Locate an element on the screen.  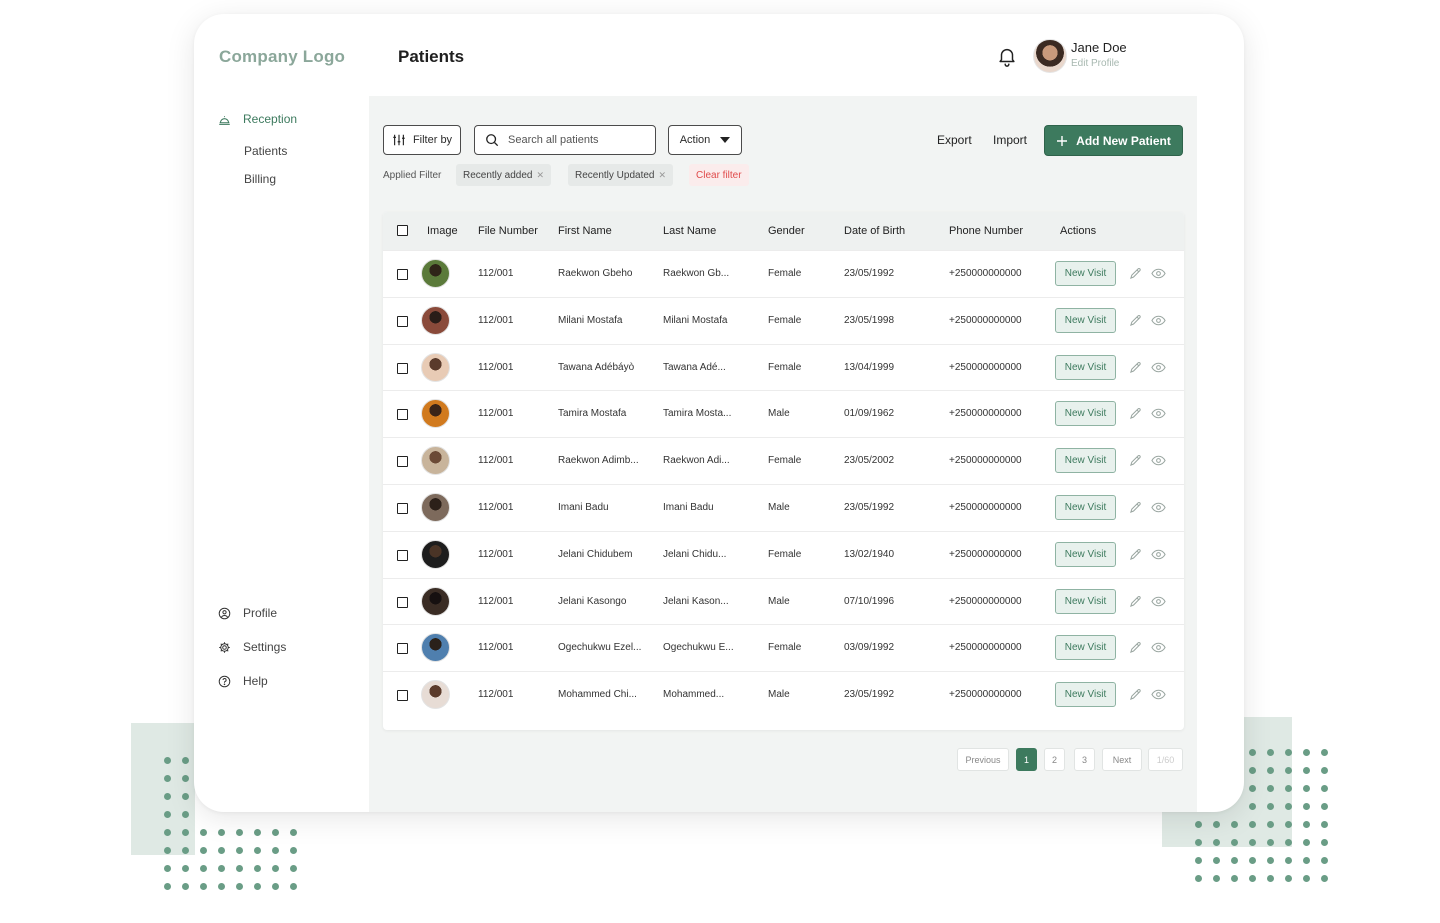
user-avatar is located at coordinates (1050, 56).